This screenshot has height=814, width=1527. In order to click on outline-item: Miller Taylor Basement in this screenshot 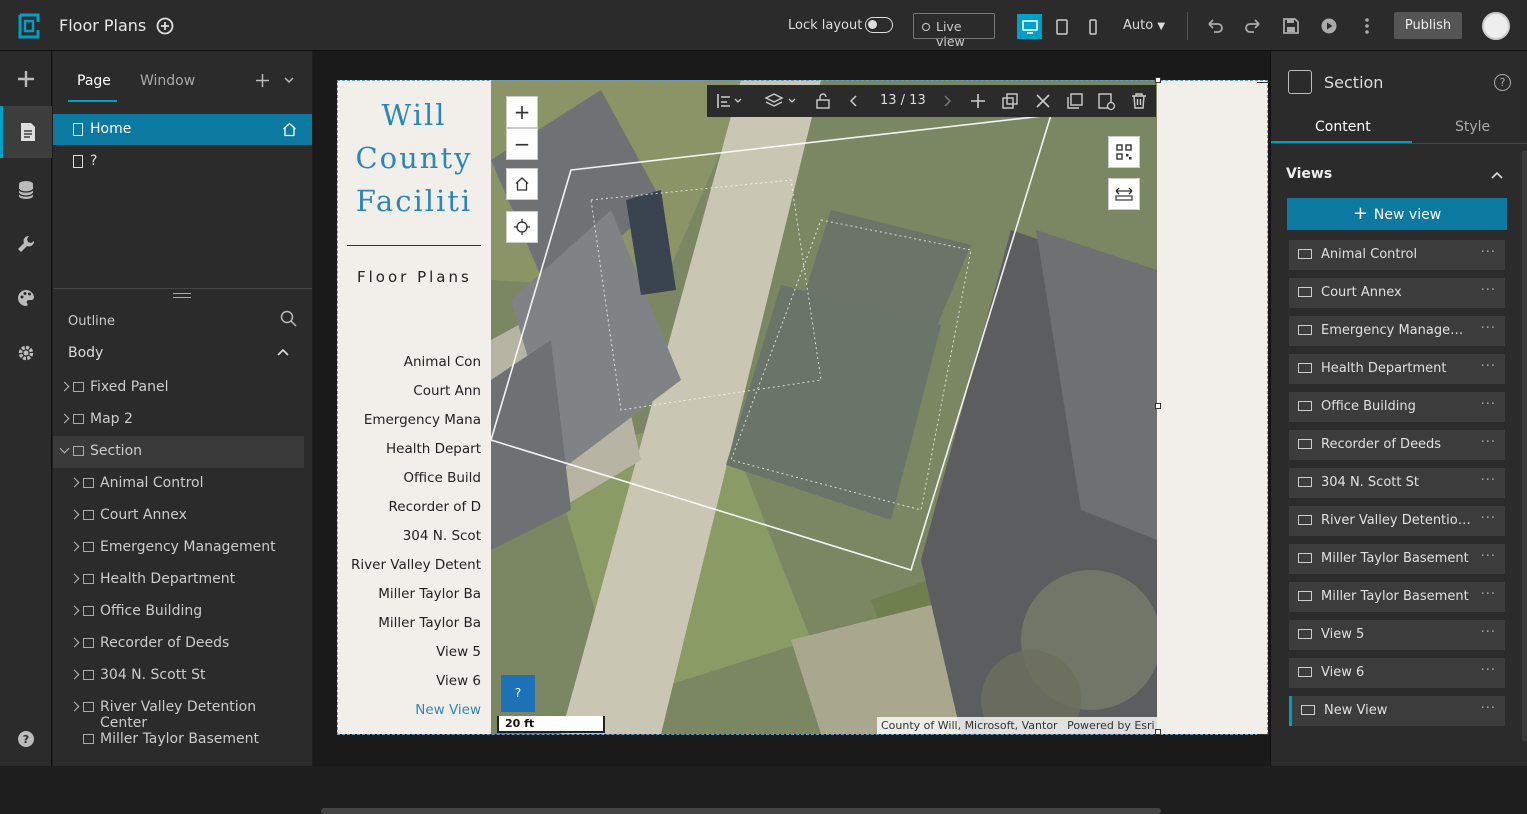, I will do `click(178, 740)`.